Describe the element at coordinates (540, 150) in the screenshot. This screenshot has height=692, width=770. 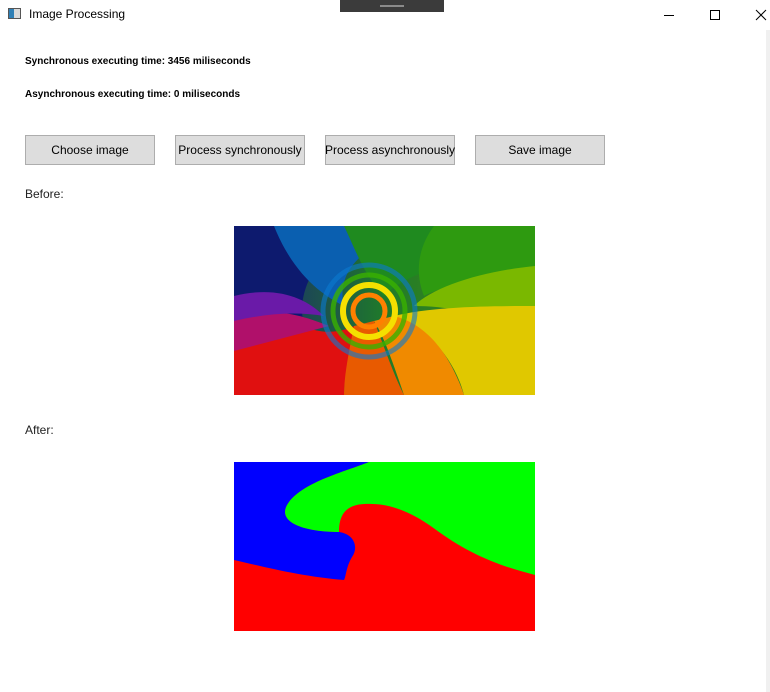
I see `save-image-button: Save image` at that location.